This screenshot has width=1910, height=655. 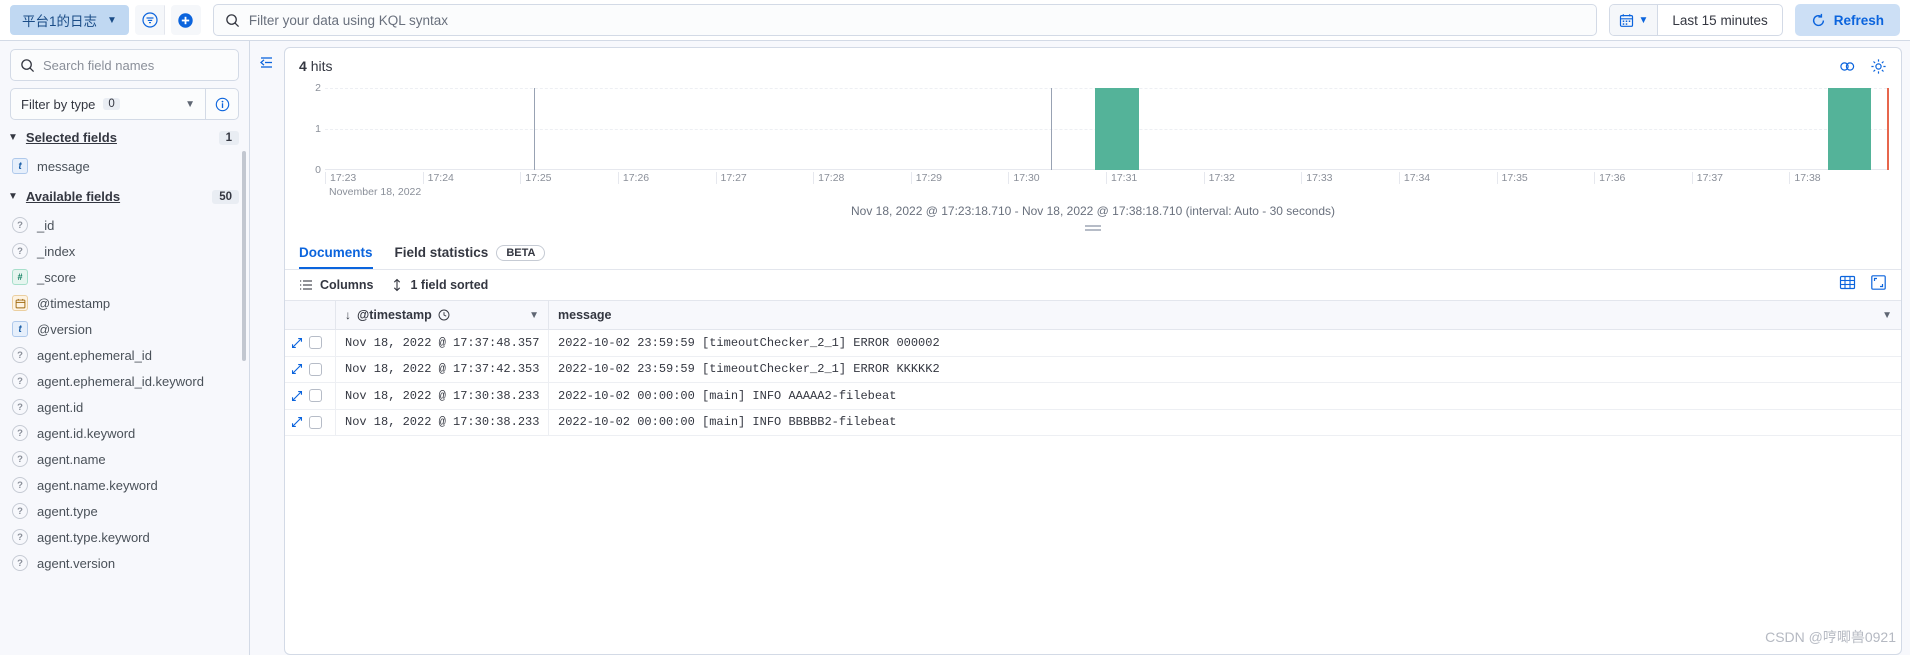 What do you see at coordinates (1847, 69) in the screenshot?
I see `chart-type-button` at bounding box center [1847, 69].